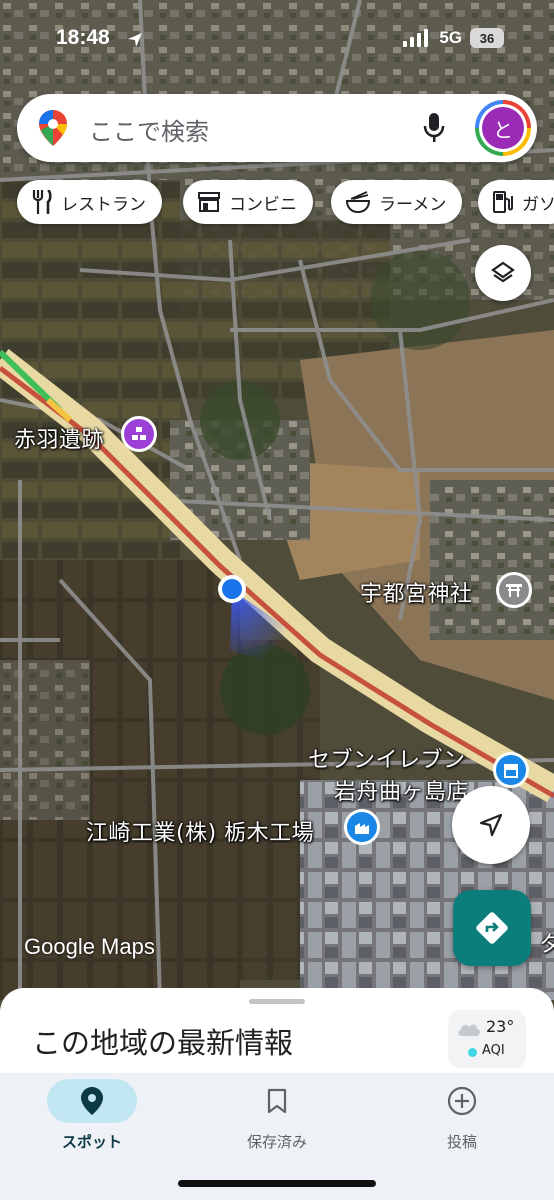 This screenshot has height=1200, width=554. What do you see at coordinates (472, 1052) in the screenshot?
I see `aqi-indicator-dot` at bounding box center [472, 1052].